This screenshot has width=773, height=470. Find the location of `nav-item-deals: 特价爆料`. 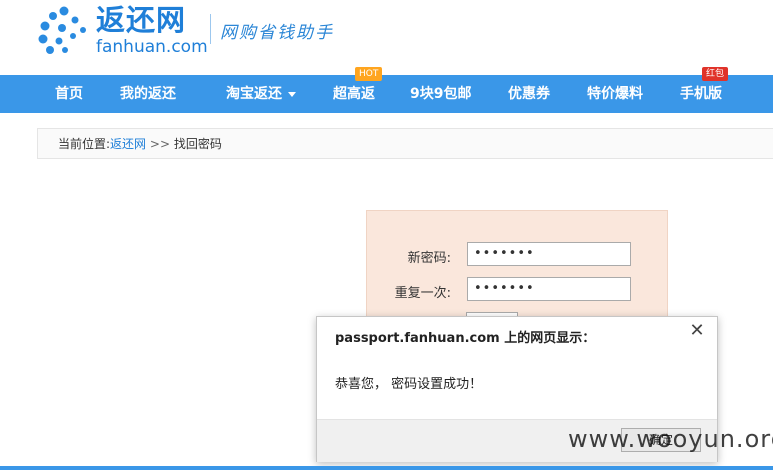

nav-item-deals: 特价爆料 is located at coordinates (615, 94).